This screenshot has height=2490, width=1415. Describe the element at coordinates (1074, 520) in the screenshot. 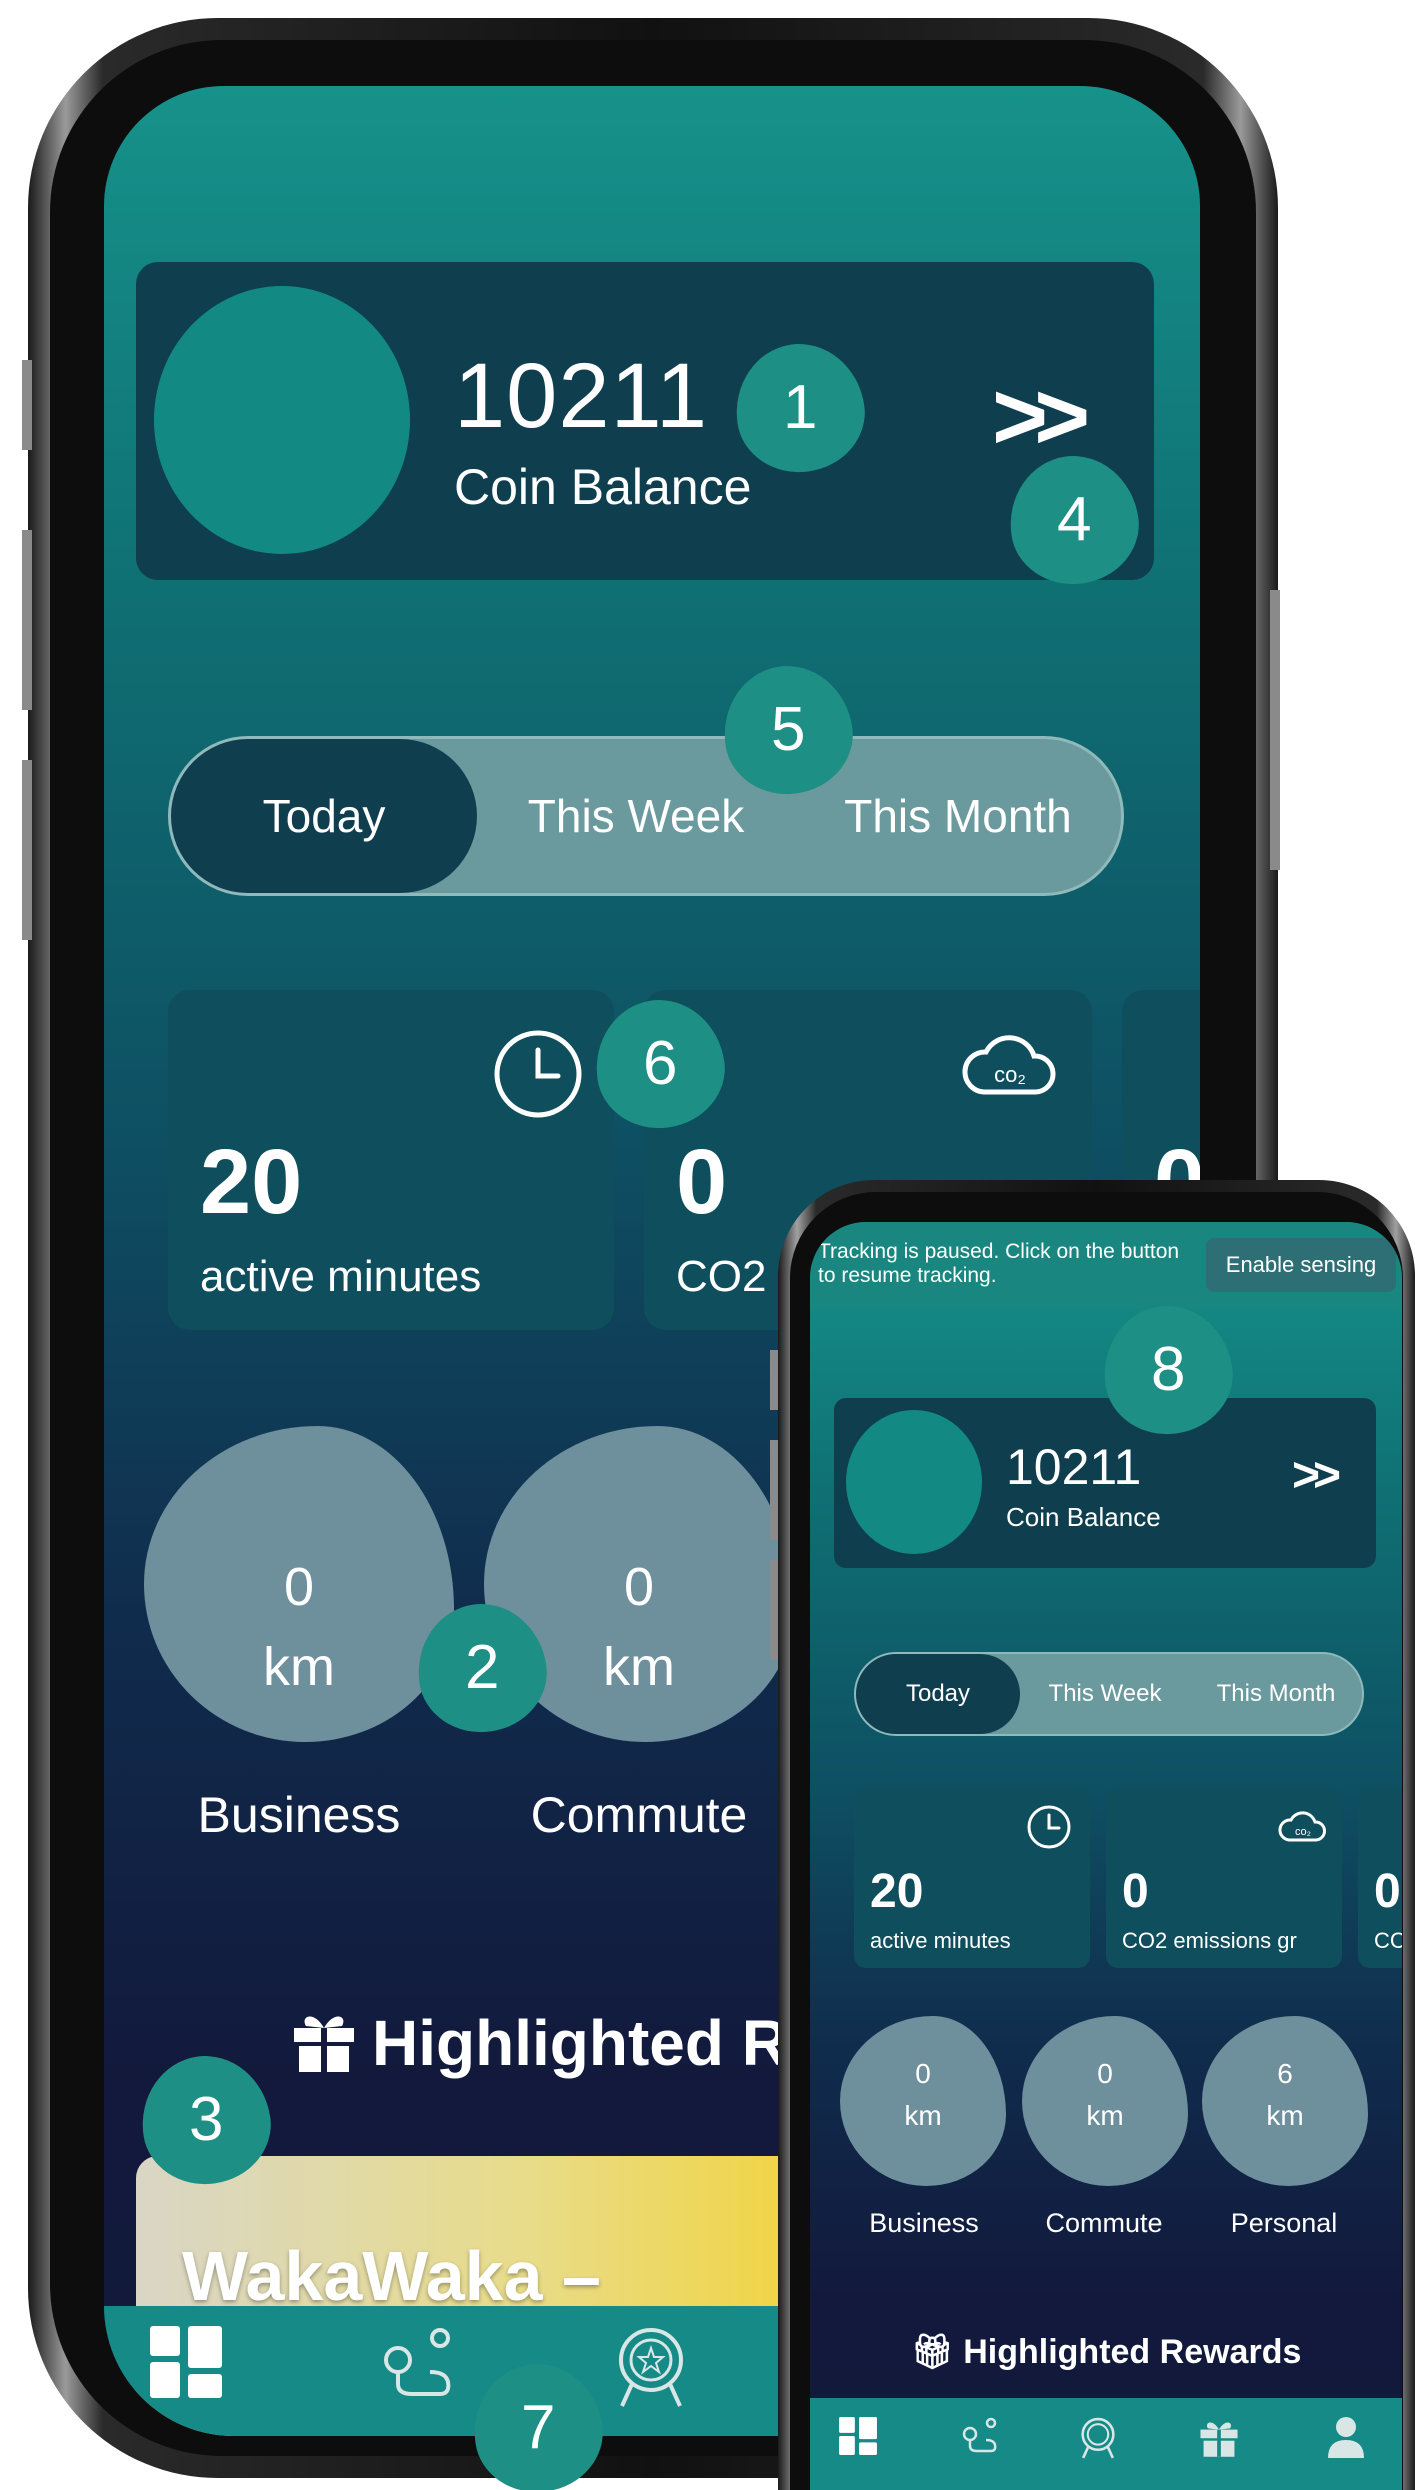

I see `marker-number: 4` at that location.